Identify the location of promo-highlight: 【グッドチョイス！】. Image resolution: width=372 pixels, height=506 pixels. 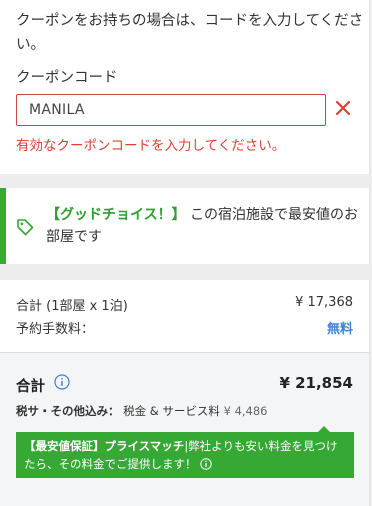
(116, 215).